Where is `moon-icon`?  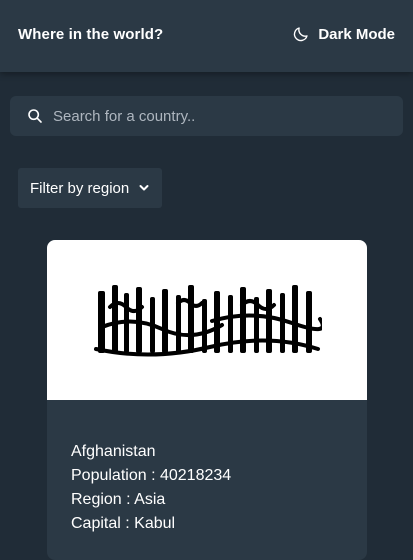
moon-icon is located at coordinates (301, 34).